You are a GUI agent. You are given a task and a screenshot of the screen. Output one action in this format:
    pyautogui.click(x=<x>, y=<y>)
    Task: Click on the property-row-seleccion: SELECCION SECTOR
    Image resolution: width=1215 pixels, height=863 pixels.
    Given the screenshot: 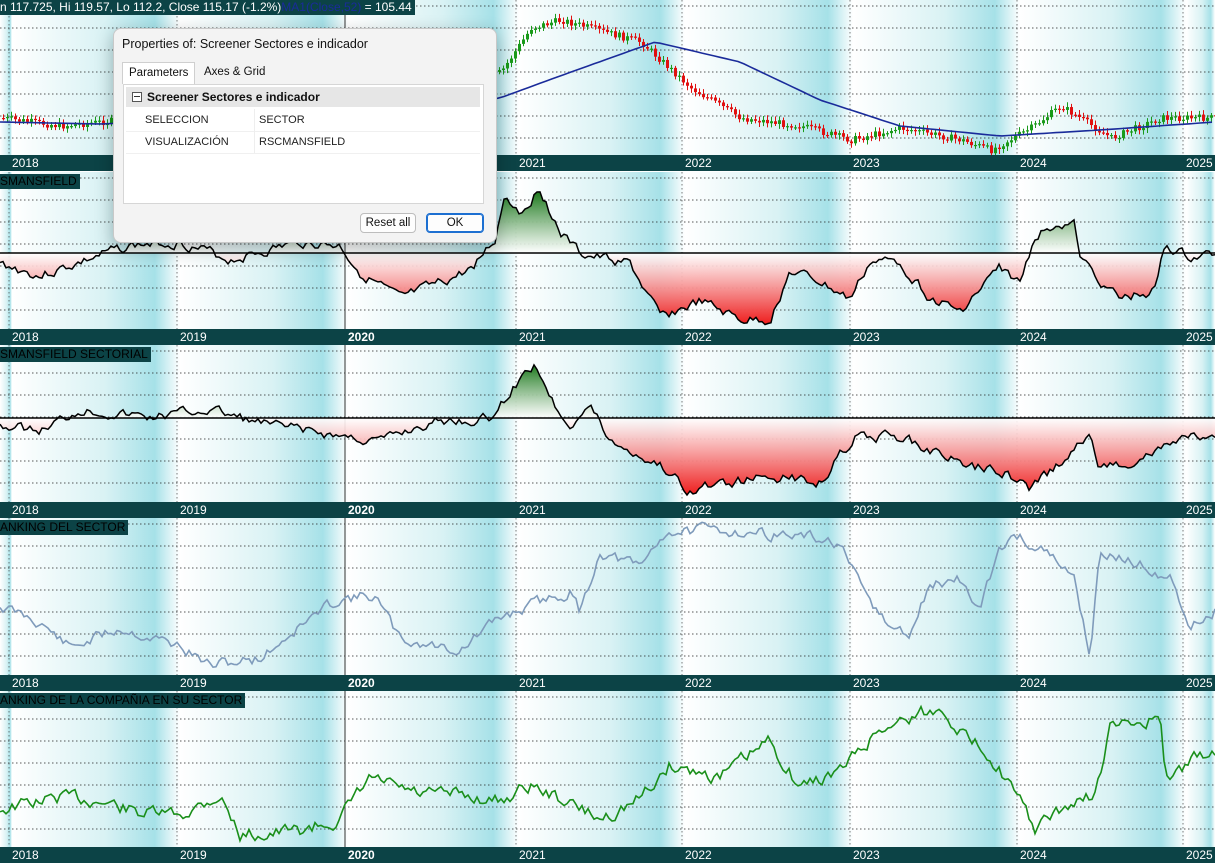 What is the action you would take?
    pyautogui.click(x=303, y=120)
    